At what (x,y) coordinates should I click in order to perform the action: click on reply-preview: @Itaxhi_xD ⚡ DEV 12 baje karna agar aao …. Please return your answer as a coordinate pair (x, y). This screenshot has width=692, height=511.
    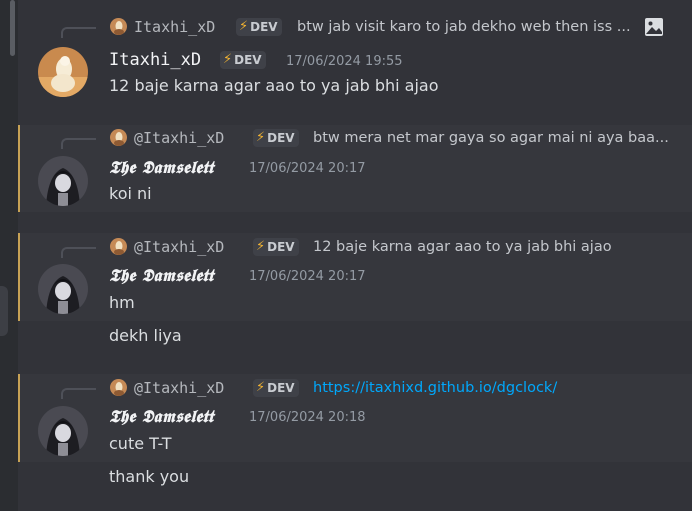
    Looking at the image, I should click on (355, 247).